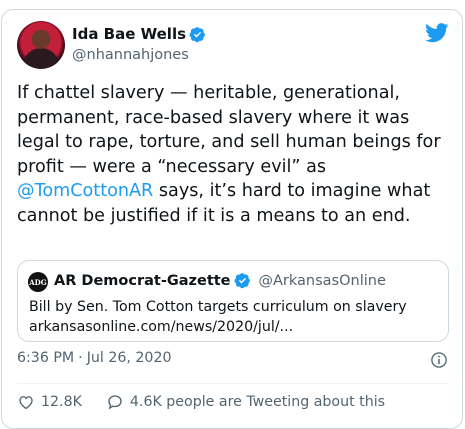  I want to click on avatar, so click(41, 45).